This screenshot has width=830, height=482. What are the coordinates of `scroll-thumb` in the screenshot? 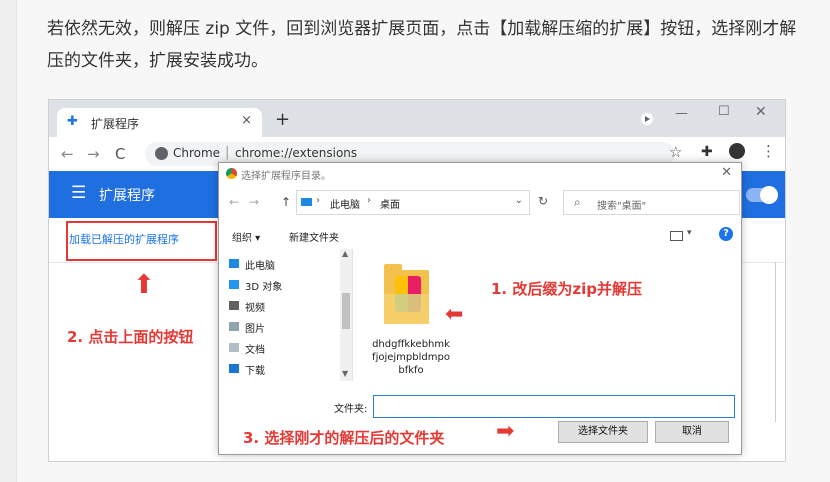 It's located at (346, 311).